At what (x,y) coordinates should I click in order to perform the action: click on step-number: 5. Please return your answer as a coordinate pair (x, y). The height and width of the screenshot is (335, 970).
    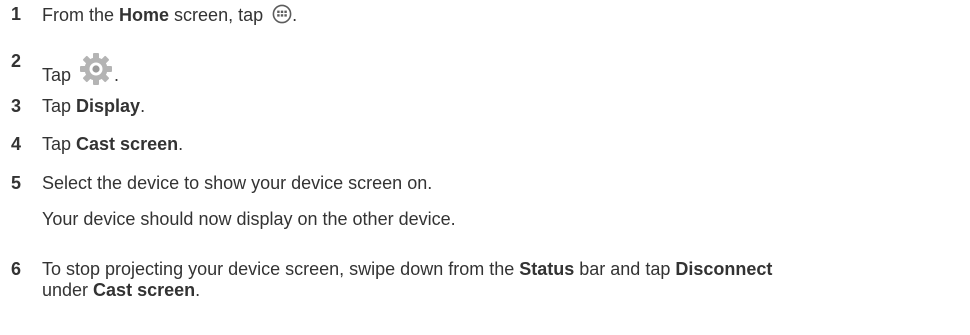
    Looking at the image, I should click on (16, 183).